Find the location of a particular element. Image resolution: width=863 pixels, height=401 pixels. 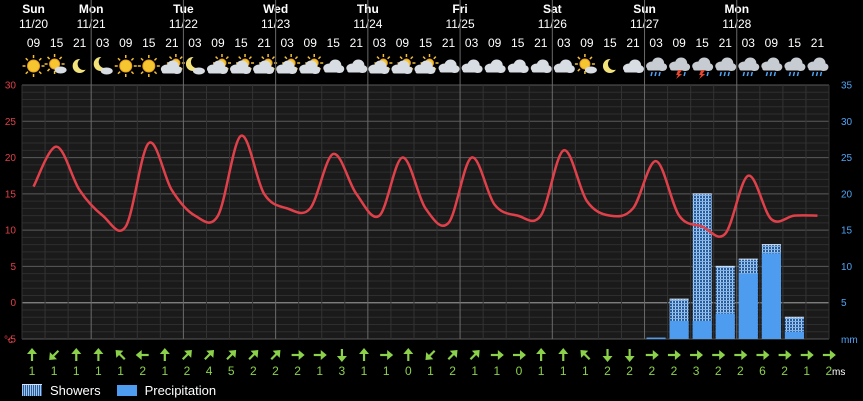

left-axis-unit: °c is located at coordinates (8, 340).